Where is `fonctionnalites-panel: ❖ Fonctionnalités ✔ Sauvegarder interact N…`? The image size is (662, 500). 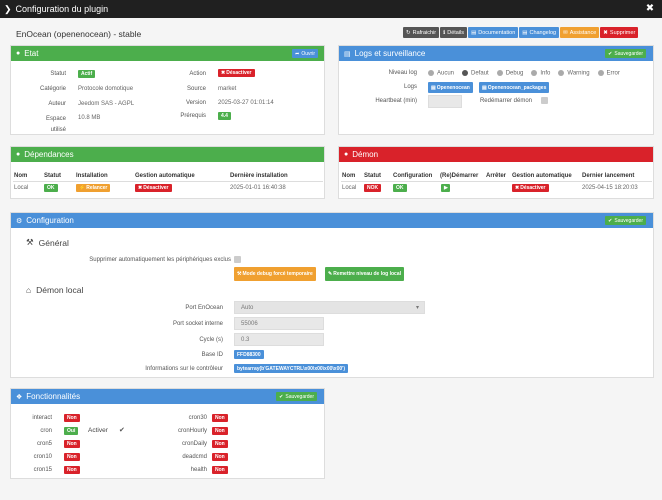
fonctionnalites-panel: ❖ Fonctionnalités ✔ Sauvegarder interact N… is located at coordinates (167, 433).